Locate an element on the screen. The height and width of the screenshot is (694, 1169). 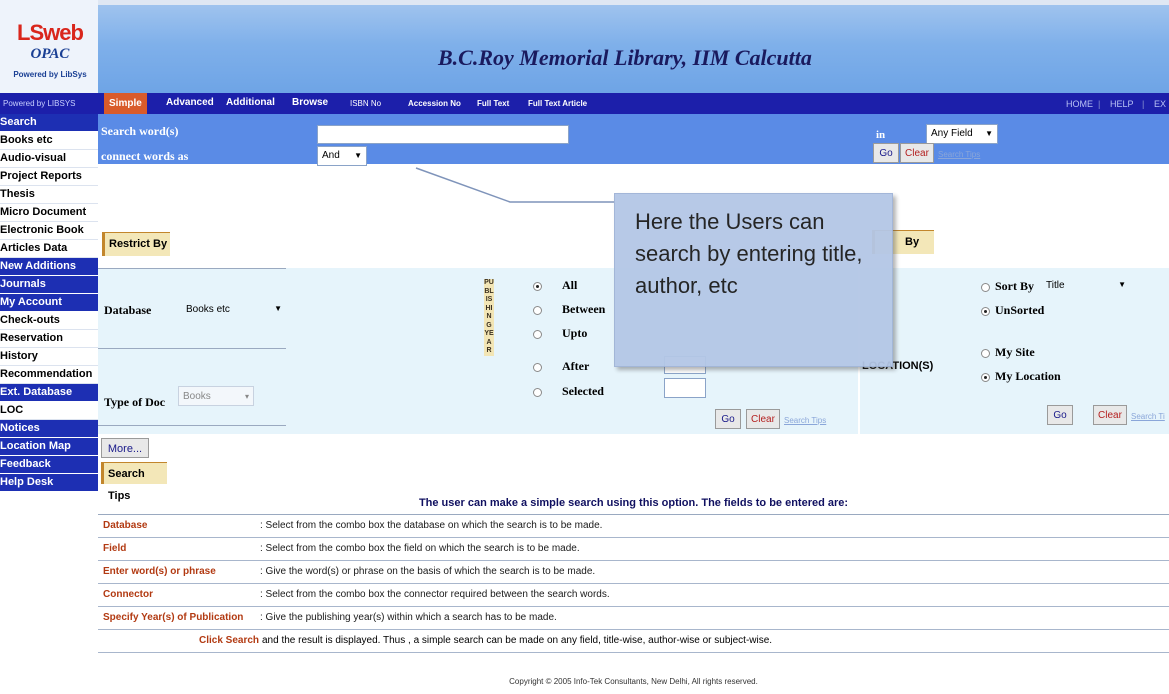
search-input is located at coordinates (443, 134).